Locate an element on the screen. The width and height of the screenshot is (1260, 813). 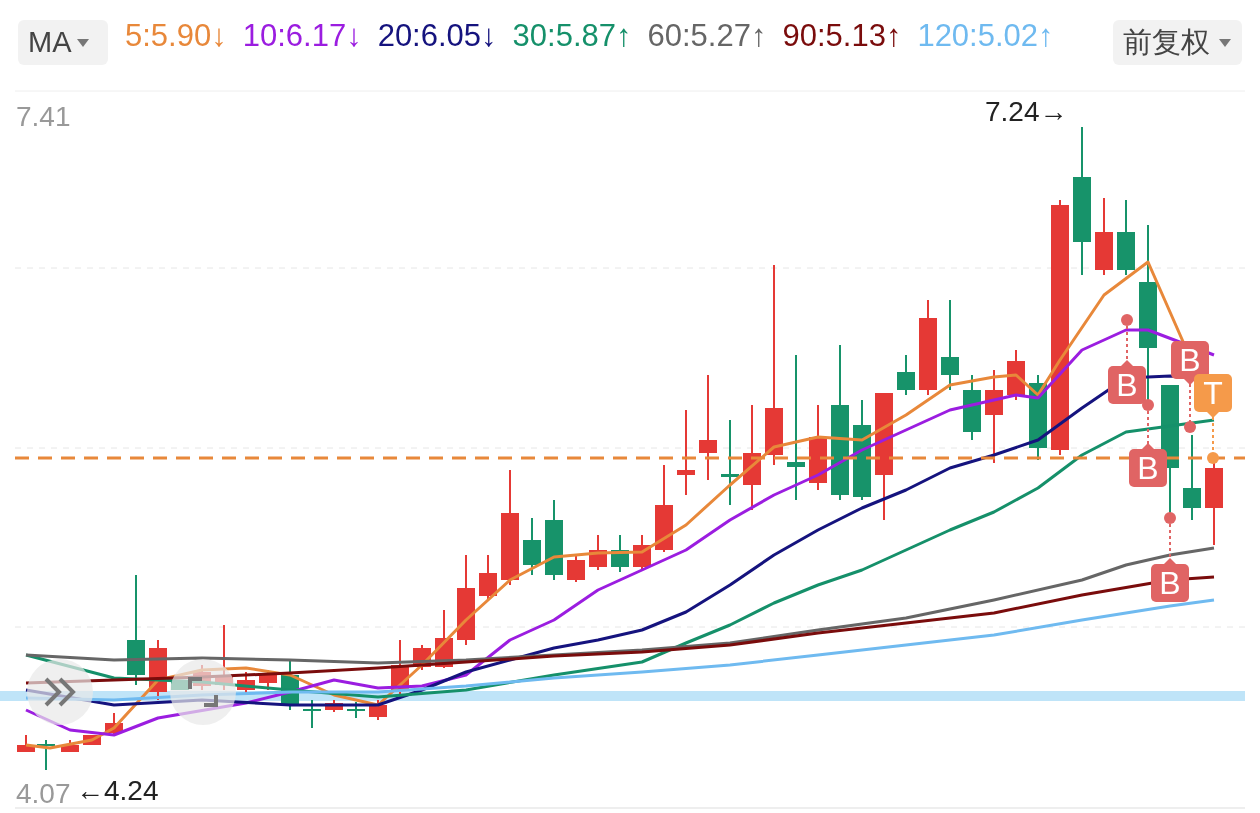
ma-legend-value: 120:5.02↑ is located at coordinates (985, 36).